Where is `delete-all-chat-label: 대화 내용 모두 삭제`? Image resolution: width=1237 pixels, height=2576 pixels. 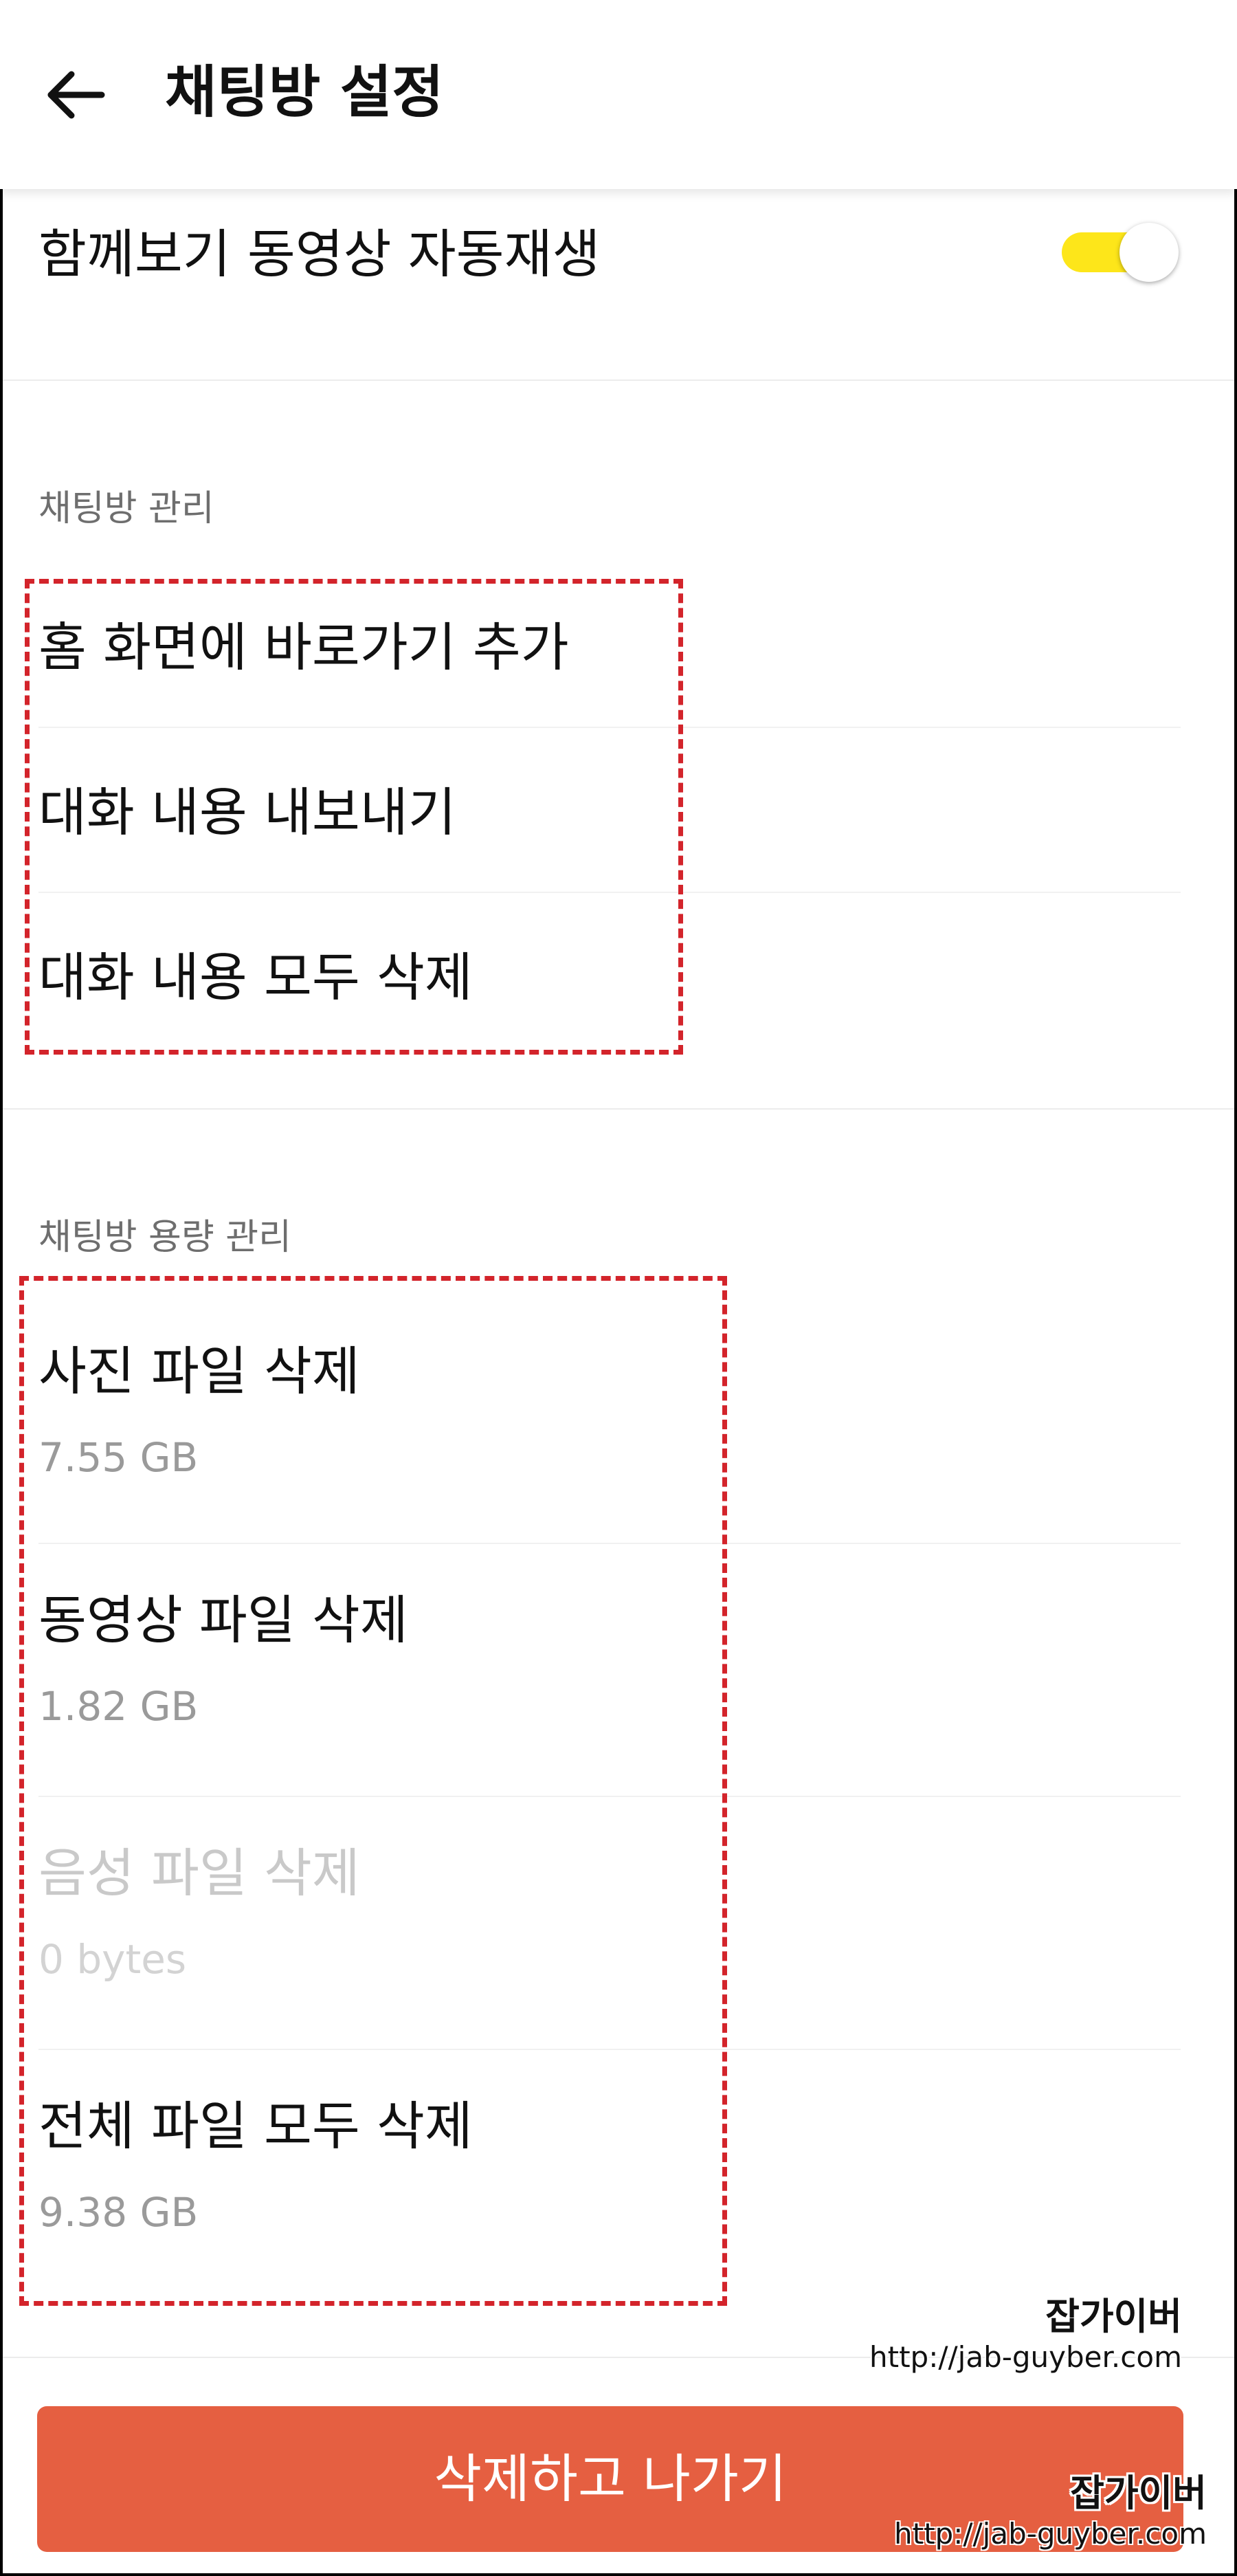 delete-all-chat-label: 대화 내용 모두 삭제 is located at coordinates (255, 977).